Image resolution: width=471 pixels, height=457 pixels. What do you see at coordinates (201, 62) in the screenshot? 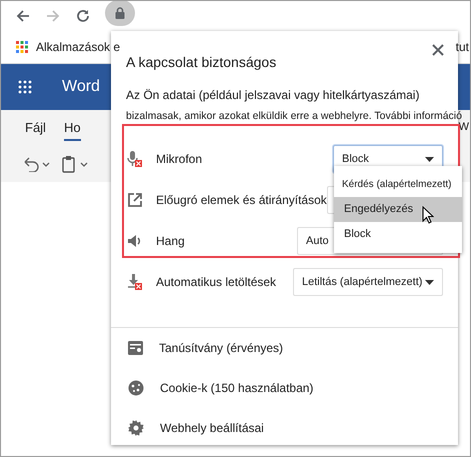
I see `popup-title: A kapcsolat biztonságos` at bounding box center [201, 62].